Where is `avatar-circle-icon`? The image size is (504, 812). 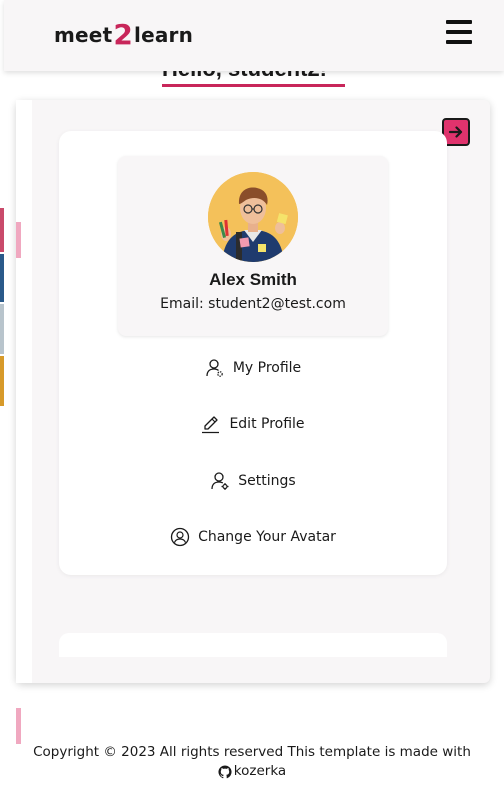
avatar-circle-icon is located at coordinates (180, 537).